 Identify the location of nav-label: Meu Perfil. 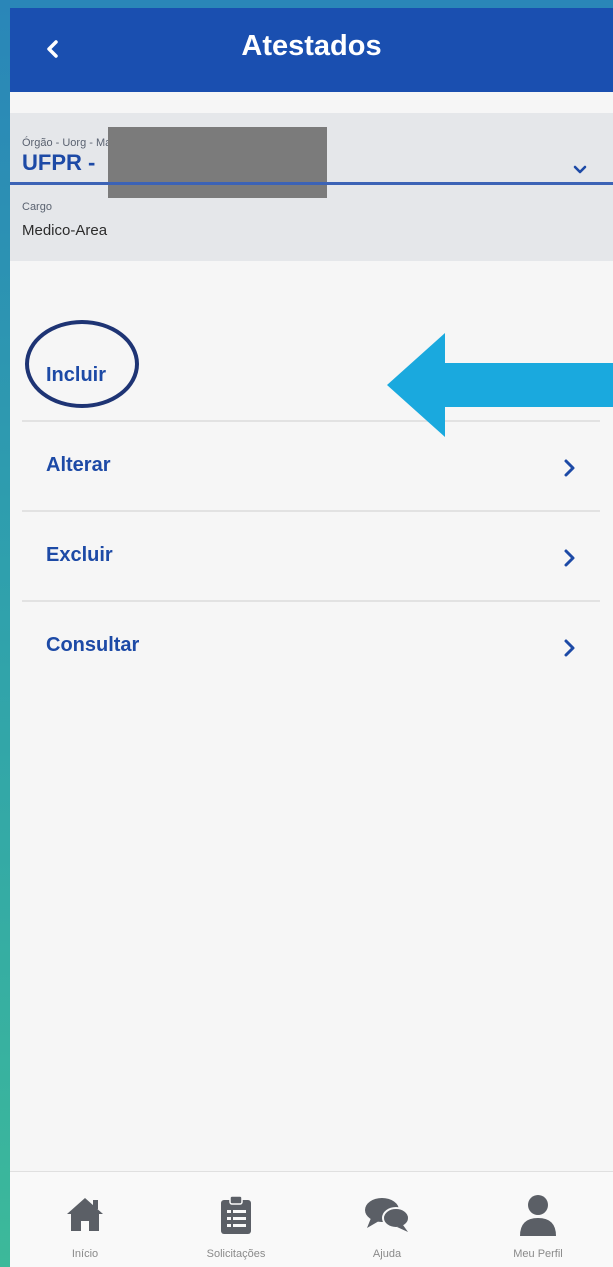
(538, 1254).